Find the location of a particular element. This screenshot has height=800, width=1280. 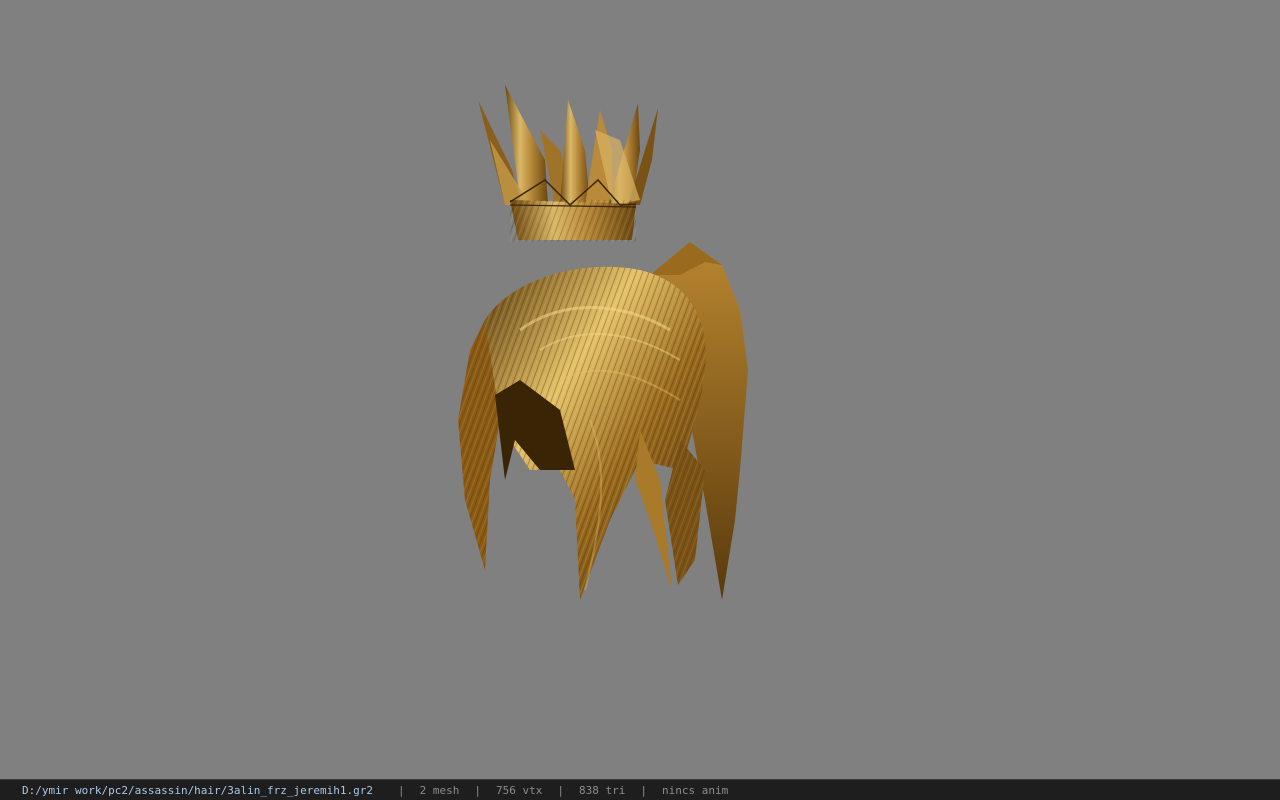

hair-model-render is located at coordinates (603, 342).